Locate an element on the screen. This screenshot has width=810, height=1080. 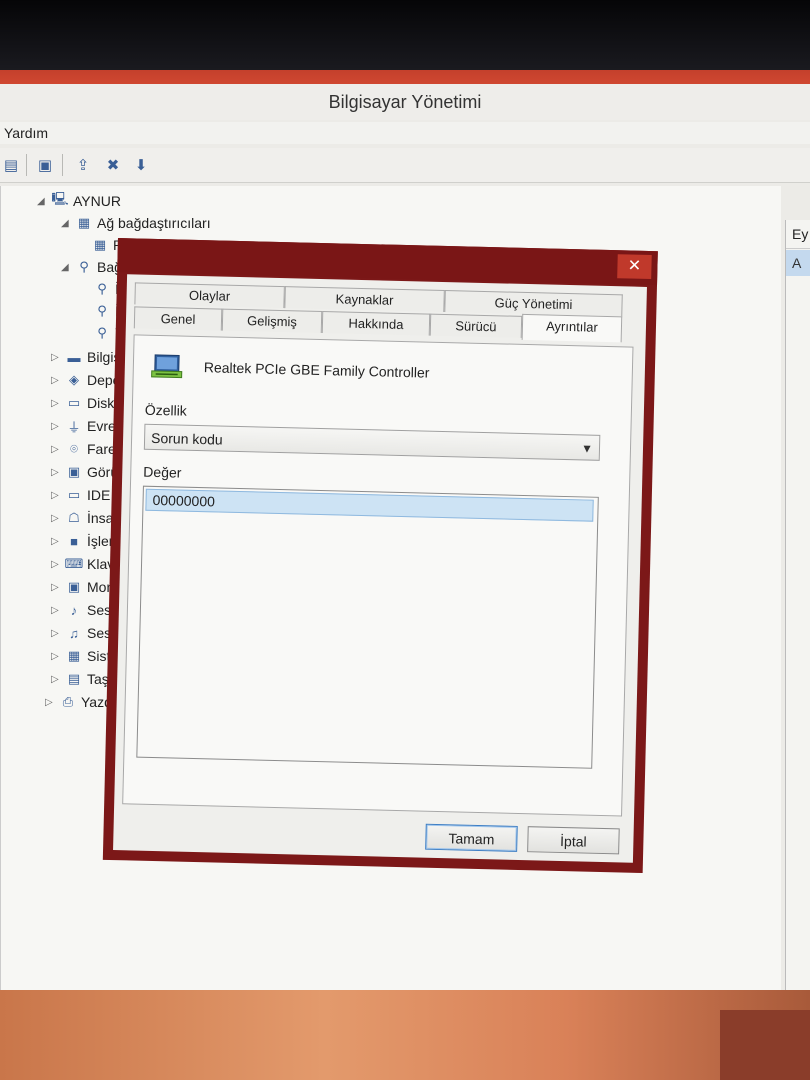
mouse-icon: ⌾ is located at coordinates (74, 448).